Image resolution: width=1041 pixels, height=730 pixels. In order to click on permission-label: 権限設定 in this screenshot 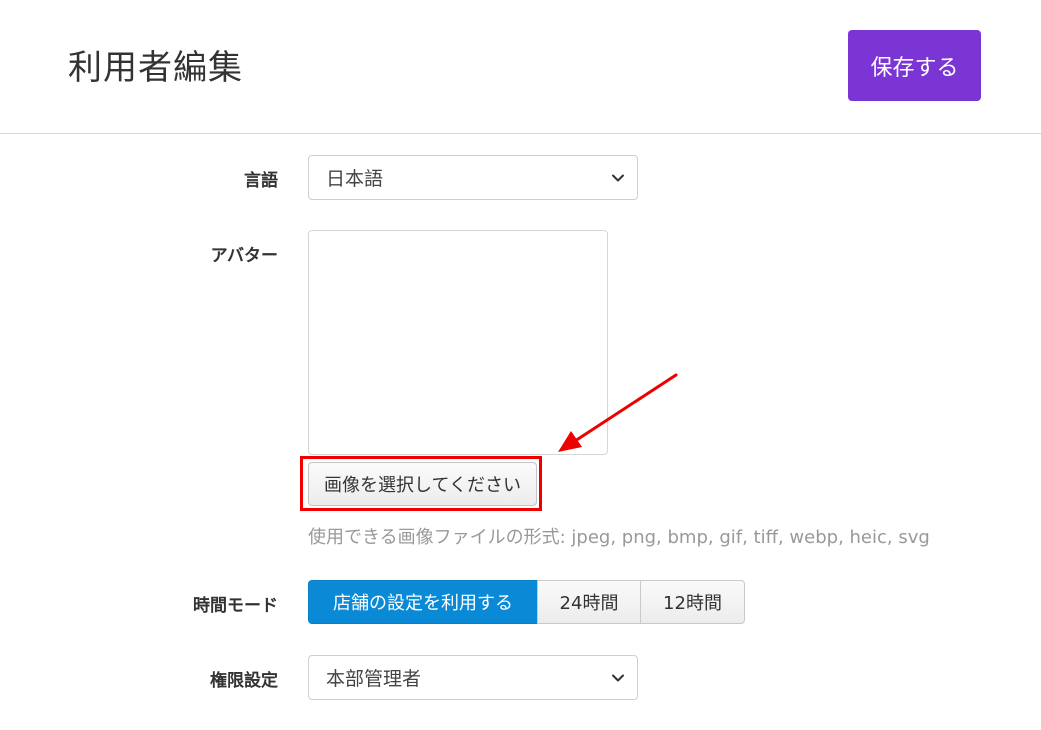, I will do `click(244, 681)`.